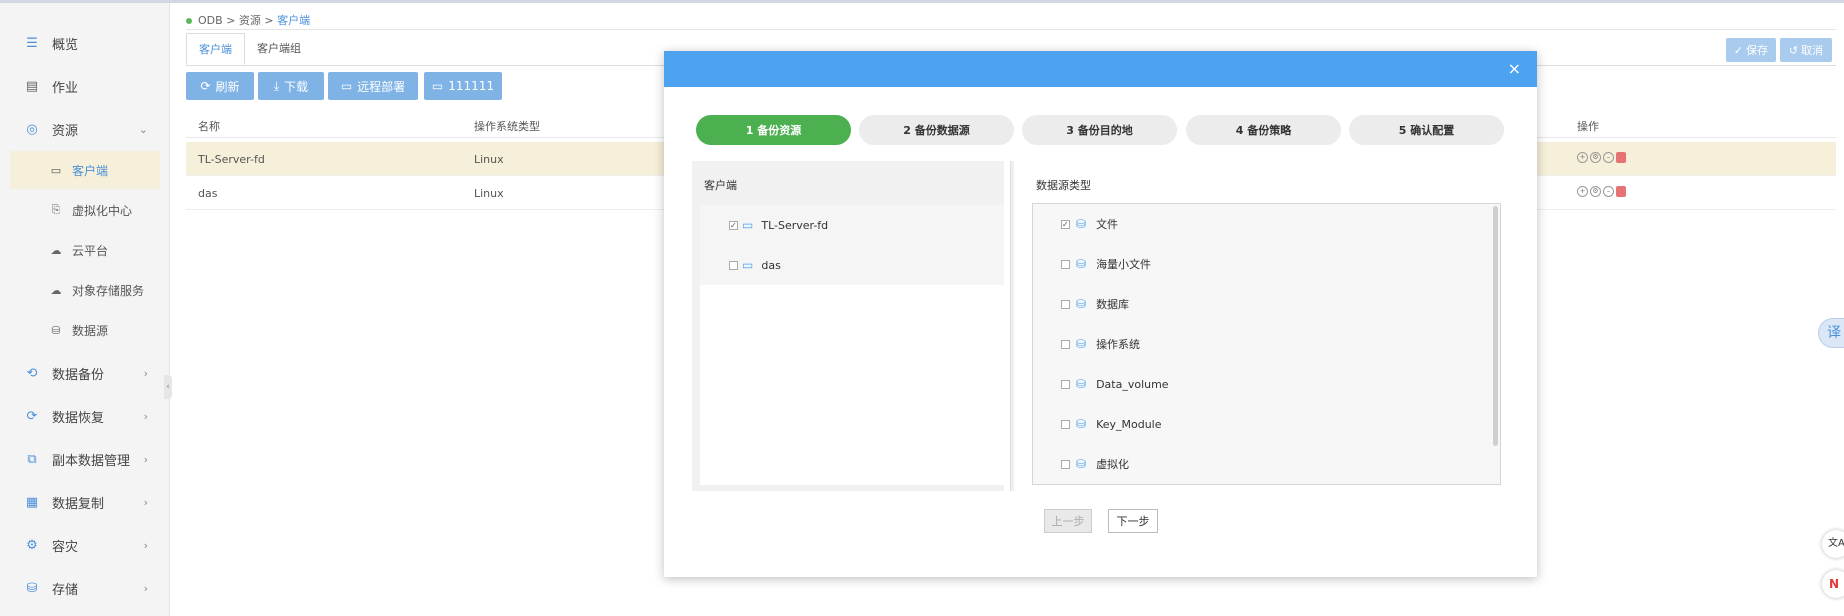  I want to click on client-checkbox: ✓, so click(733, 225).